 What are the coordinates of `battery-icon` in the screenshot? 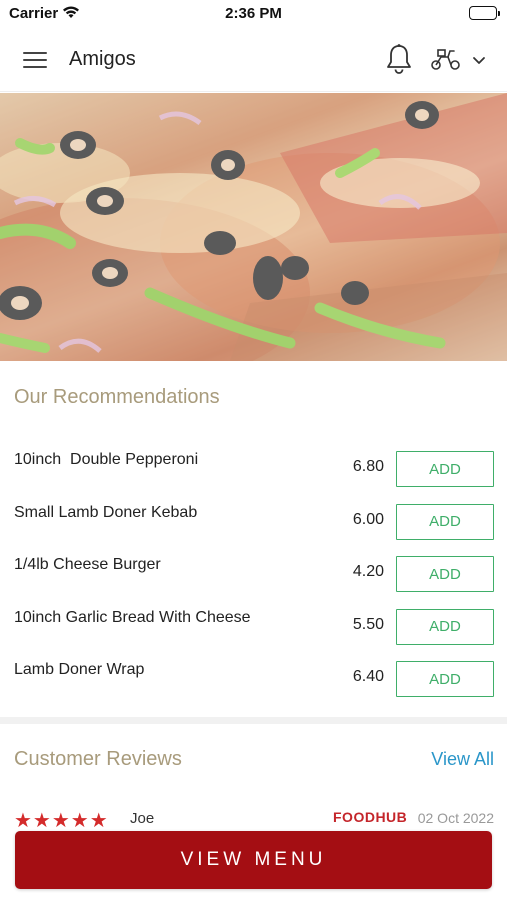 It's located at (484, 13).